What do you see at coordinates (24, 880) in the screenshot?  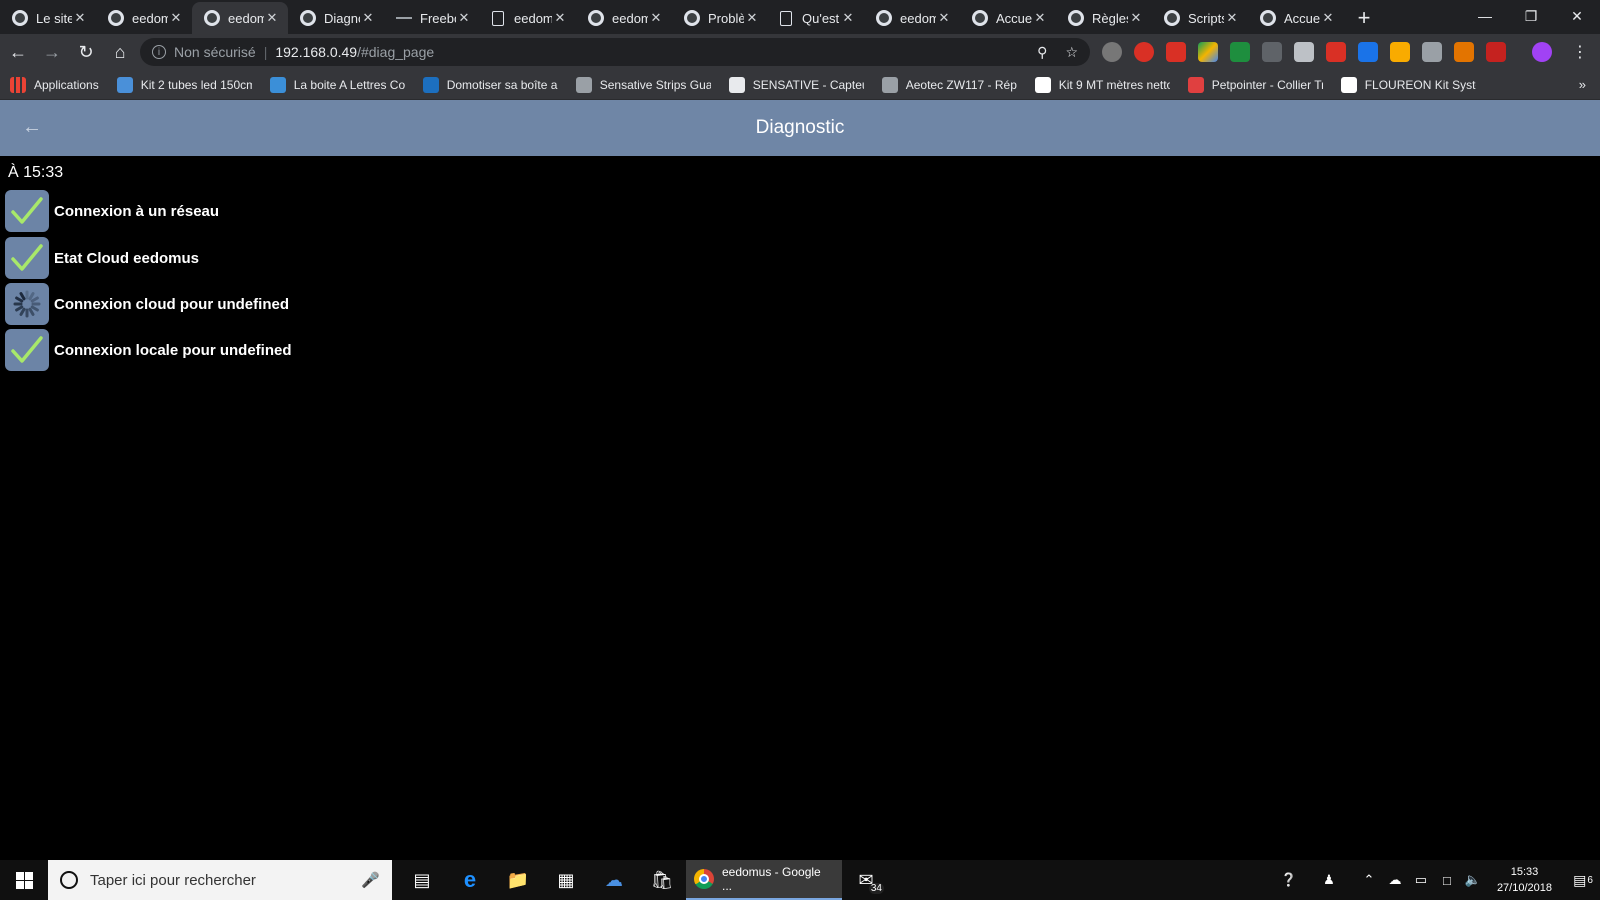 I see `windows-start-icon` at bounding box center [24, 880].